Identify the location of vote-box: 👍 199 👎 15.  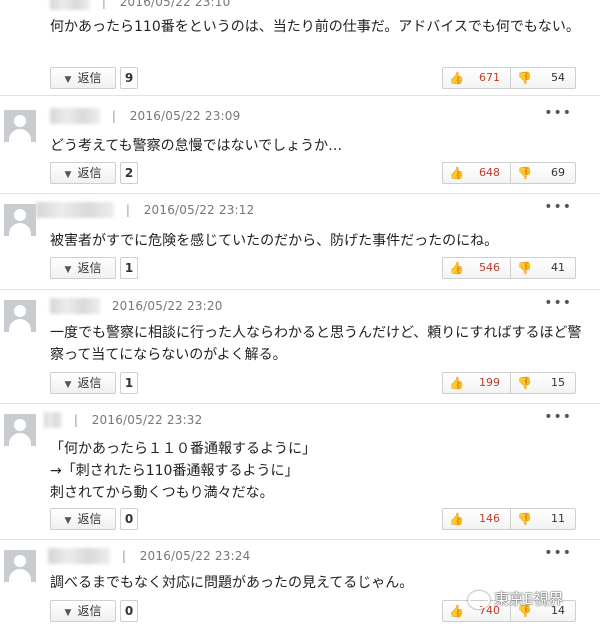
(509, 383).